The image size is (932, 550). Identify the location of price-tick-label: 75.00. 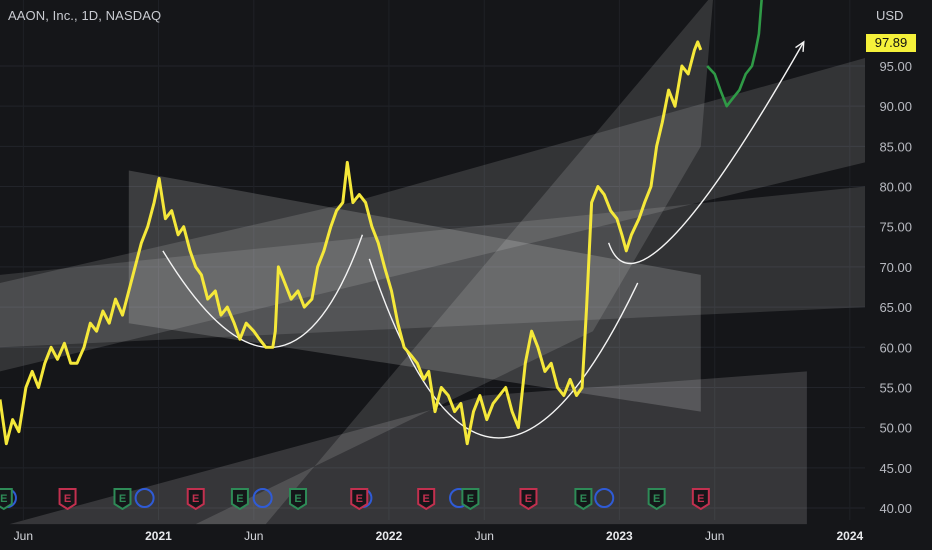
(895, 227).